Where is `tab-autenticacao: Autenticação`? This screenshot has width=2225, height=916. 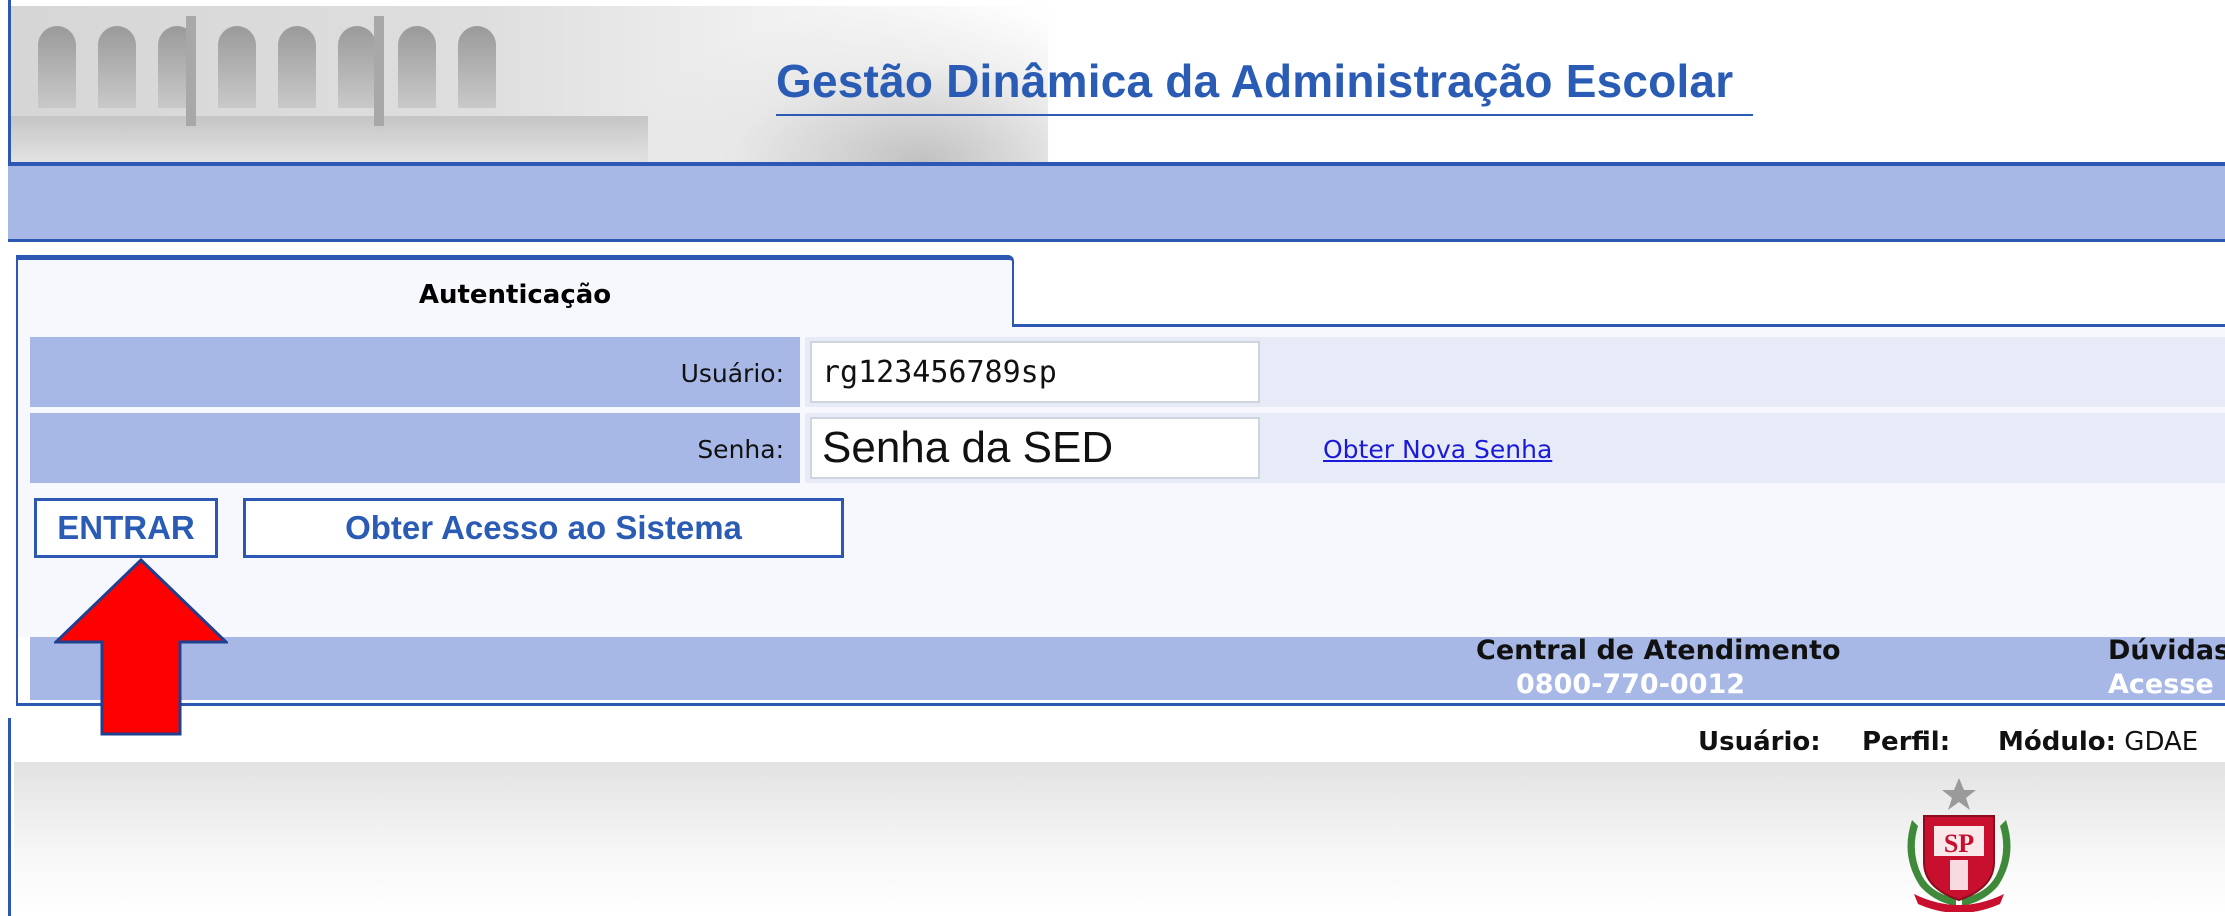
tab-autenticacao: Autenticação is located at coordinates (516, 291).